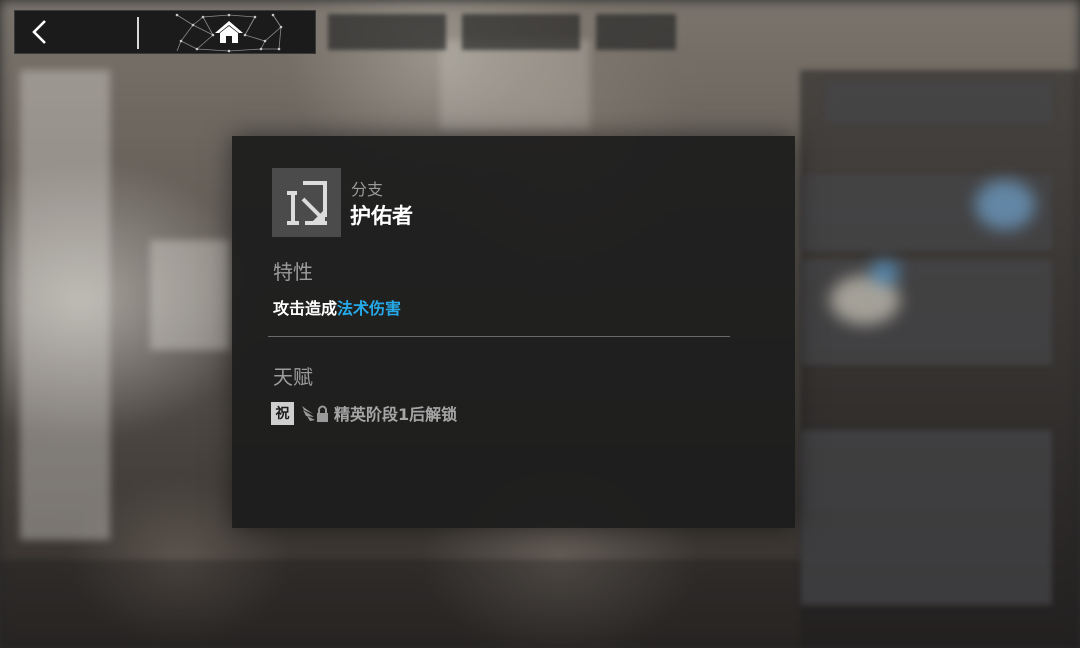  Describe the element at coordinates (282, 413) in the screenshot. I see `talent-tag: 祝` at that location.